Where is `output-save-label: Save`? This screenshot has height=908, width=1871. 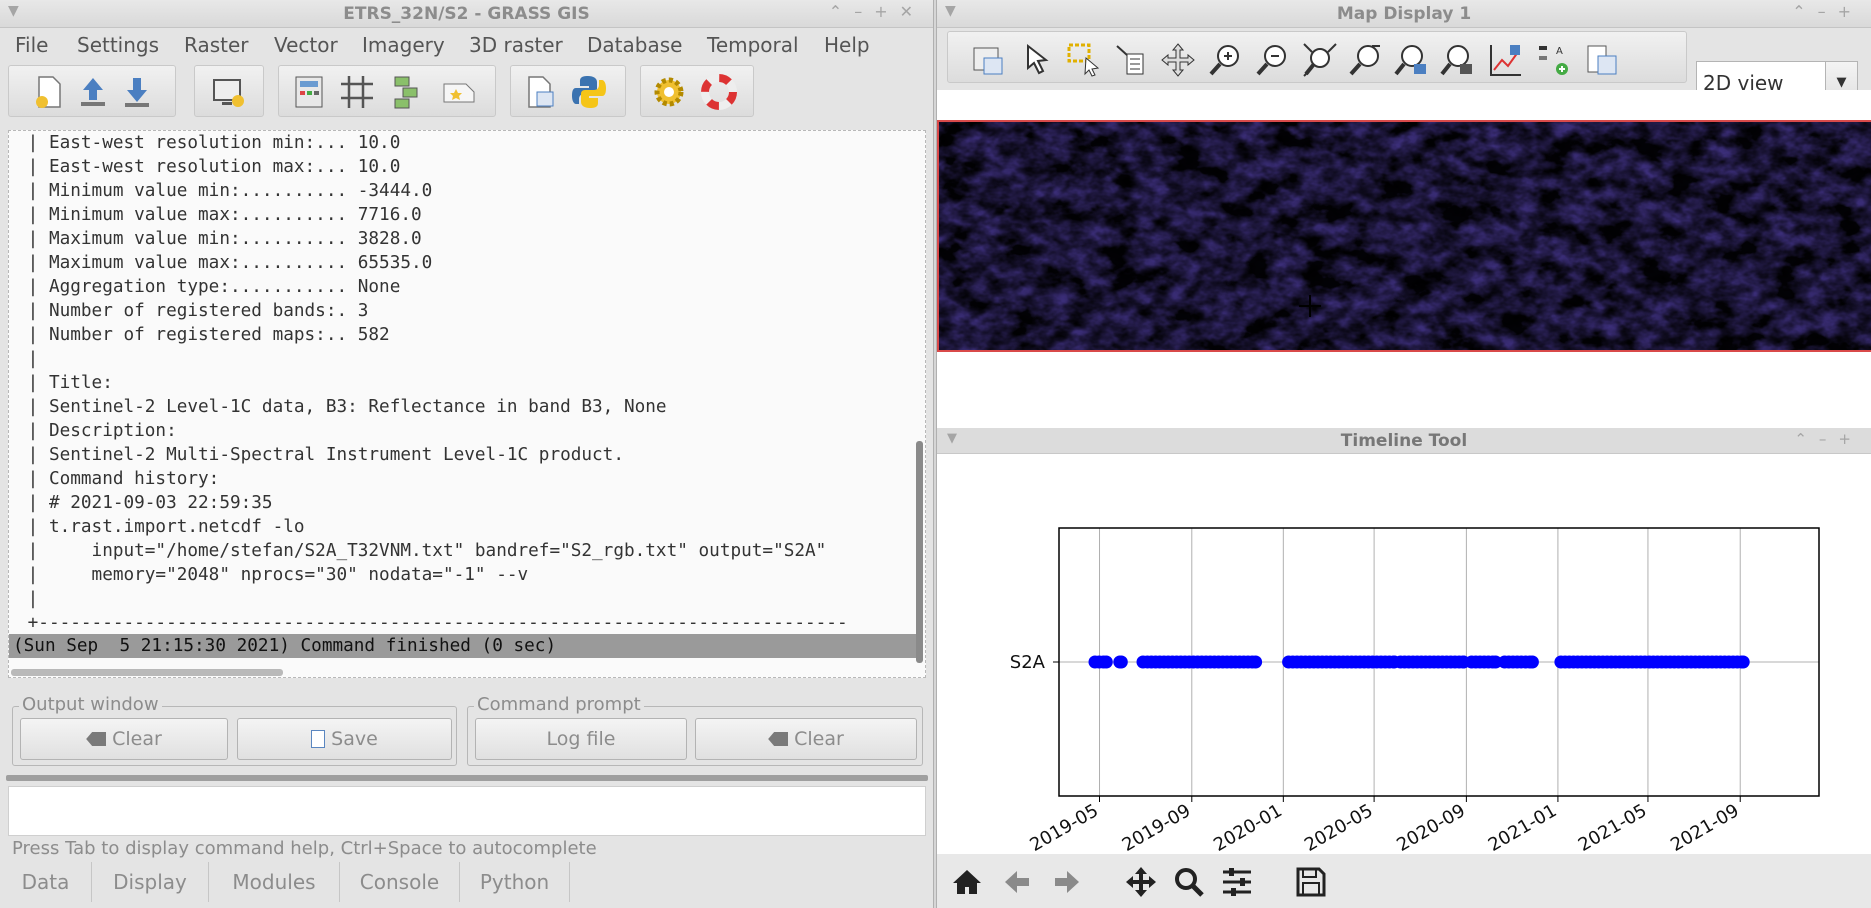
output-save-label: Save is located at coordinates (354, 739).